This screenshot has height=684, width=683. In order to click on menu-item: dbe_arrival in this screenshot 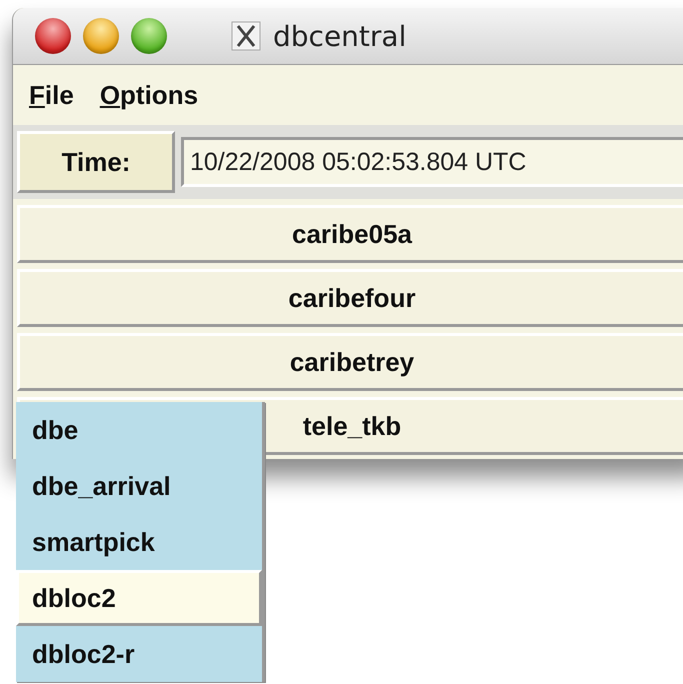, I will do `click(139, 486)`.